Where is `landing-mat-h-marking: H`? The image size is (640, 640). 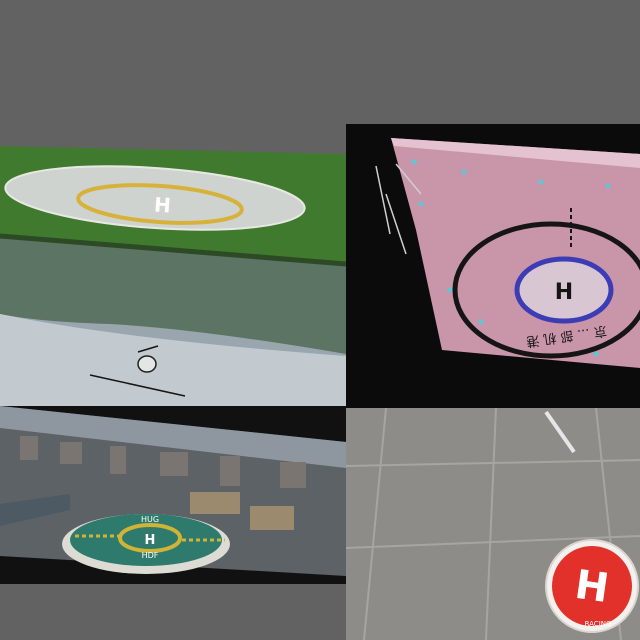 landing-mat-h-marking: H is located at coordinates (592, 587).